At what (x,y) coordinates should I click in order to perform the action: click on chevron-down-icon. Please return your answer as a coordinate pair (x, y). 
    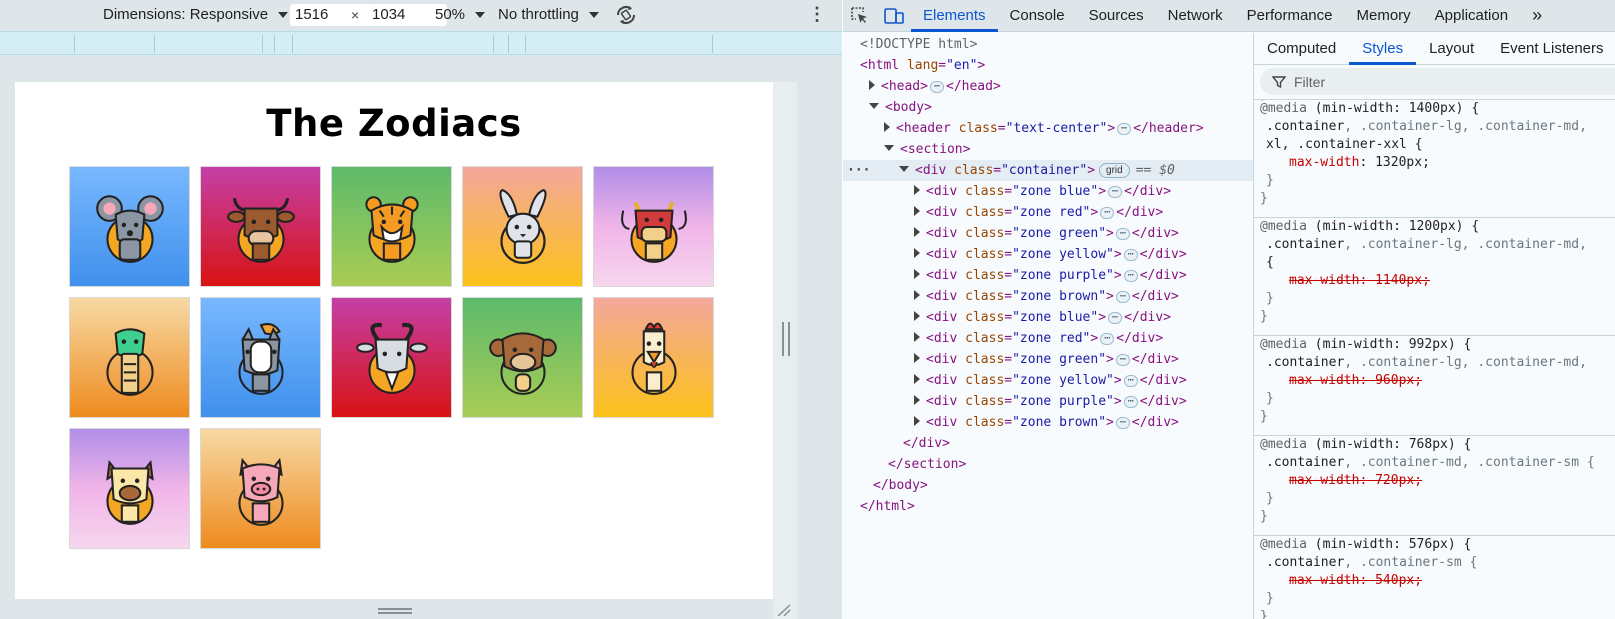
    Looking at the image, I should click on (283, 14).